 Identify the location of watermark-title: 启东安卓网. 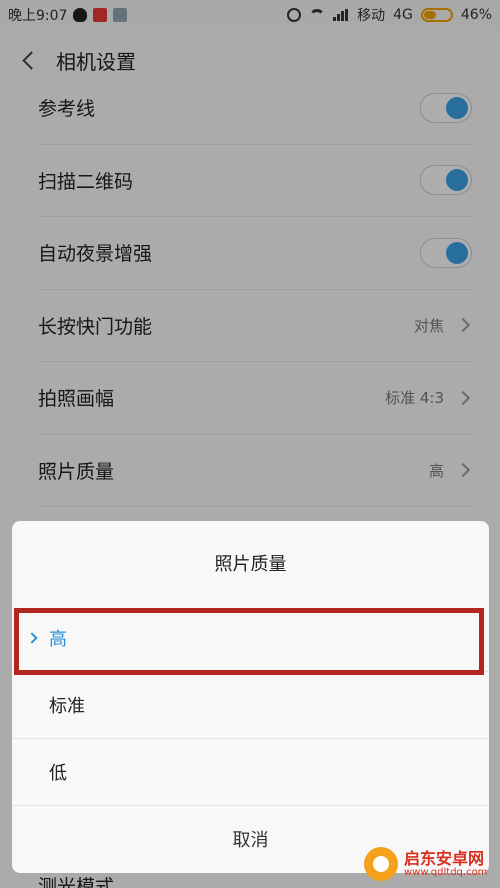
(444, 858).